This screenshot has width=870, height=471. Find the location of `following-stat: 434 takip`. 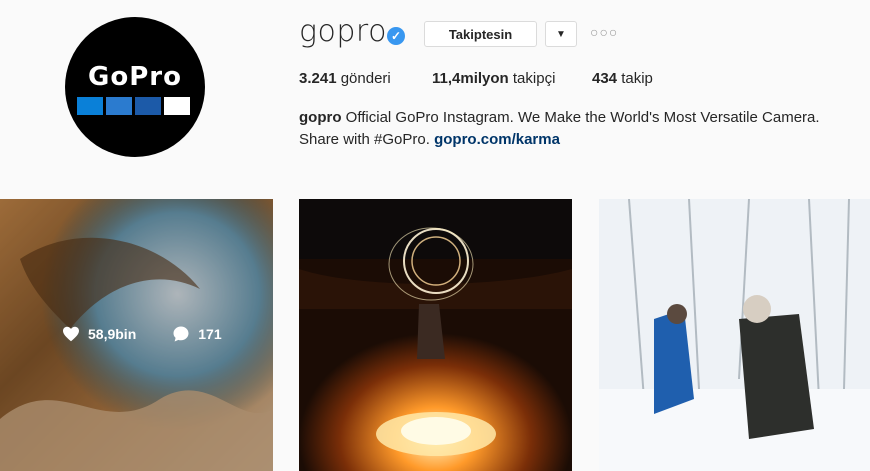

following-stat: 434 takip is located at coordinates (622, 78).